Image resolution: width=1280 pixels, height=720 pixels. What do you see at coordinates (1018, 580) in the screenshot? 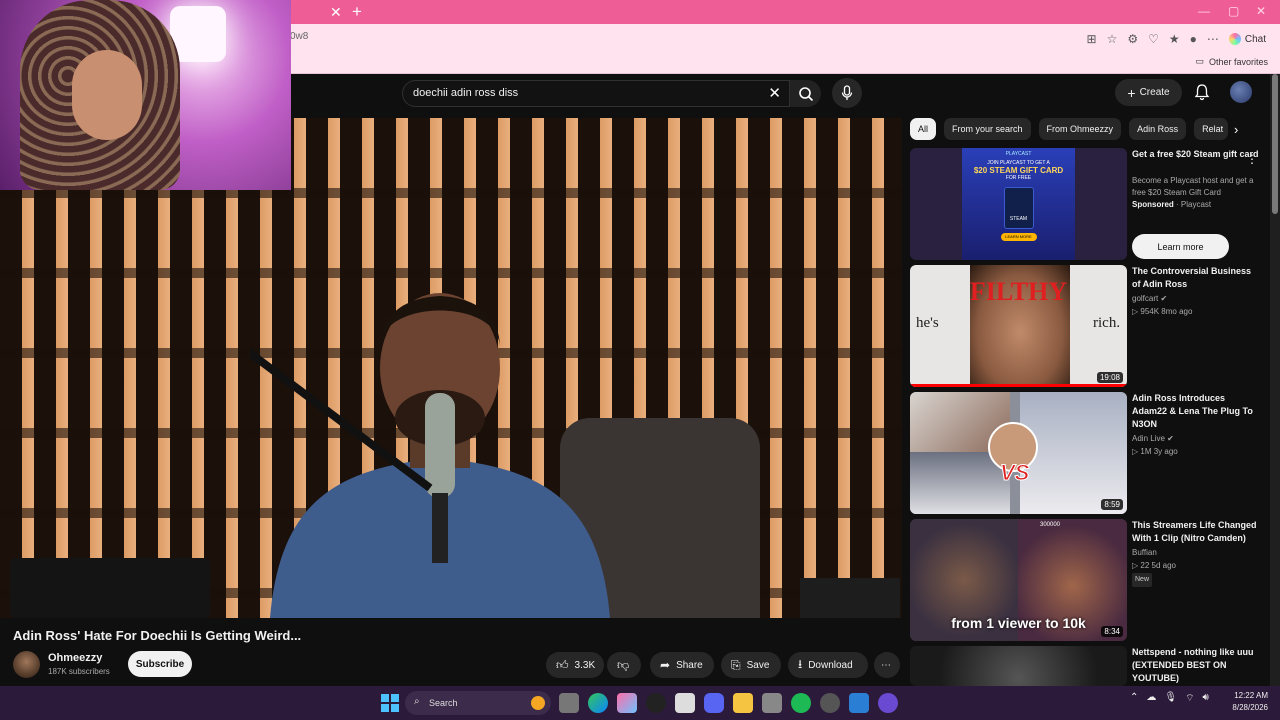
I see `rec-thumbnail: 300000 from 1 viewer to 10k 8:34` at bounding box center [1018, 580].